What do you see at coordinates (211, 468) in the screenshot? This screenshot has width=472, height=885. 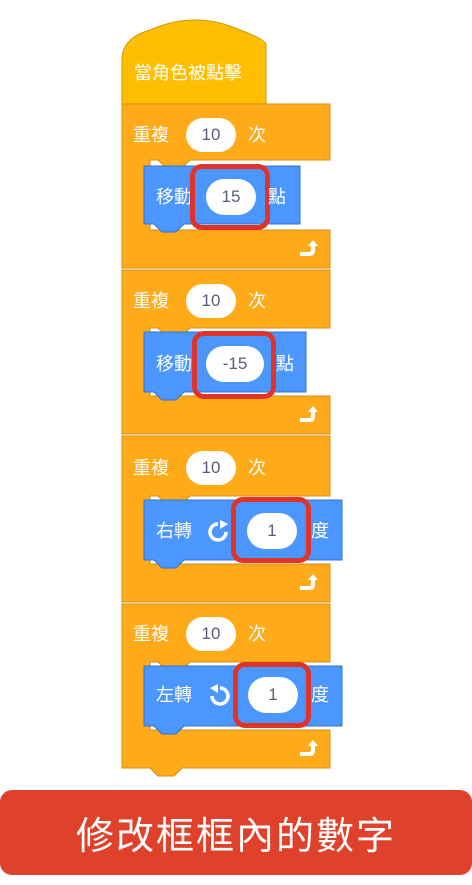 I see `repeat-count-input-3: 10` at bounding box center [211, 468].